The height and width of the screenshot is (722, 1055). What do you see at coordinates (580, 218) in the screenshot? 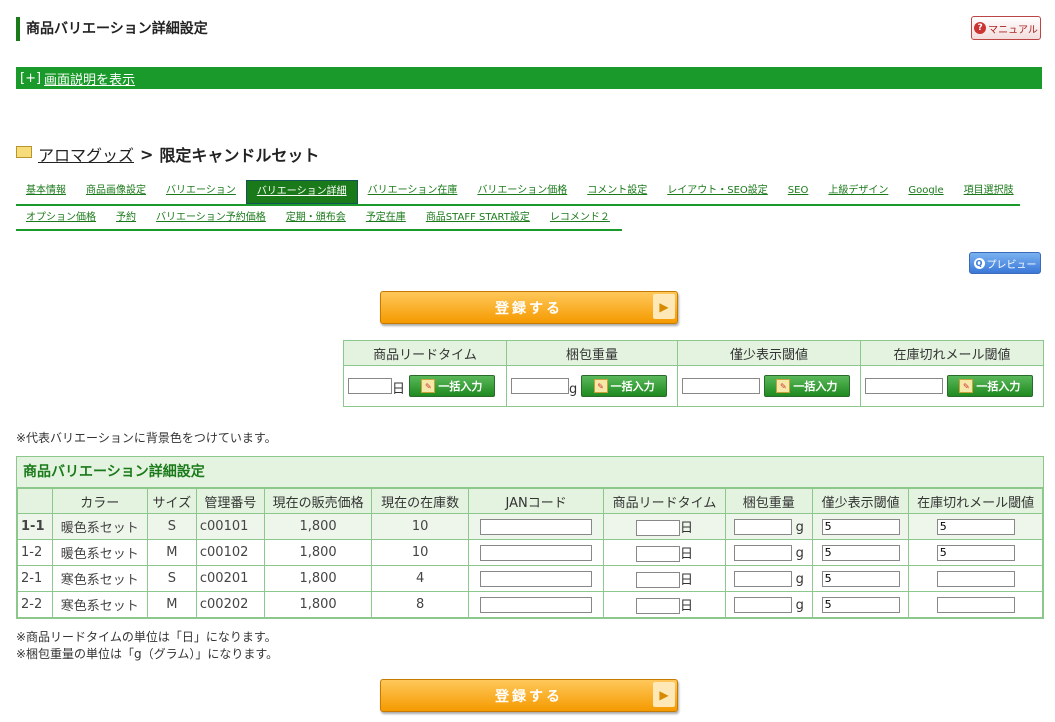
I see `tab-row2-6: レコメンド２` at bounding box center [580, 218].